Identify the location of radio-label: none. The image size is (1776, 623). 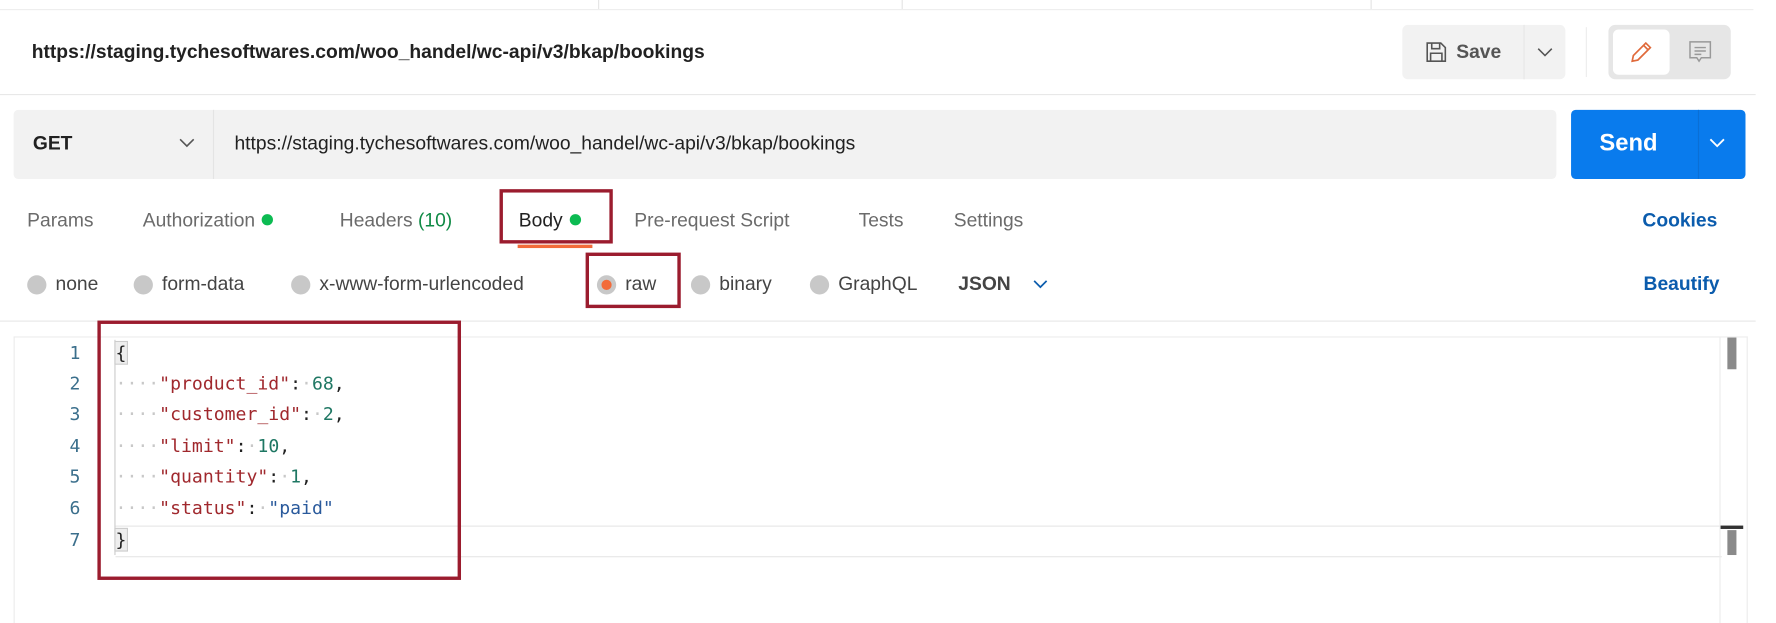
(77, 283).